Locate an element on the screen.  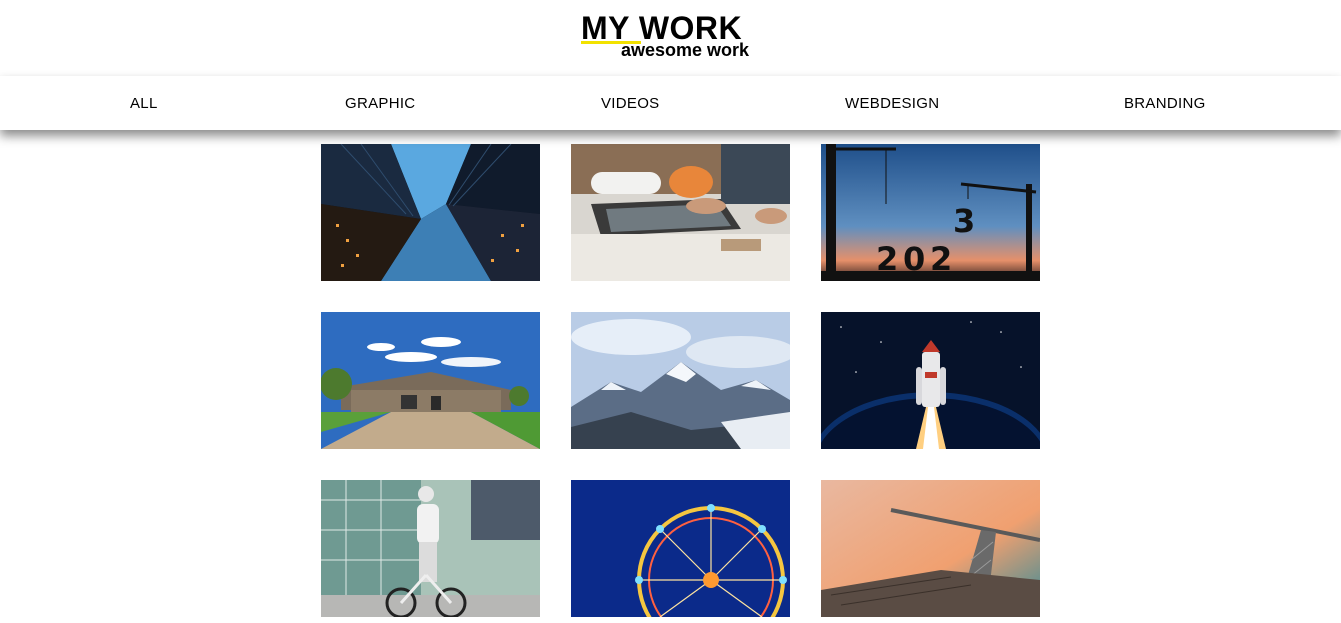
gallery-item-cyclist is located at coordinates (430, 548).